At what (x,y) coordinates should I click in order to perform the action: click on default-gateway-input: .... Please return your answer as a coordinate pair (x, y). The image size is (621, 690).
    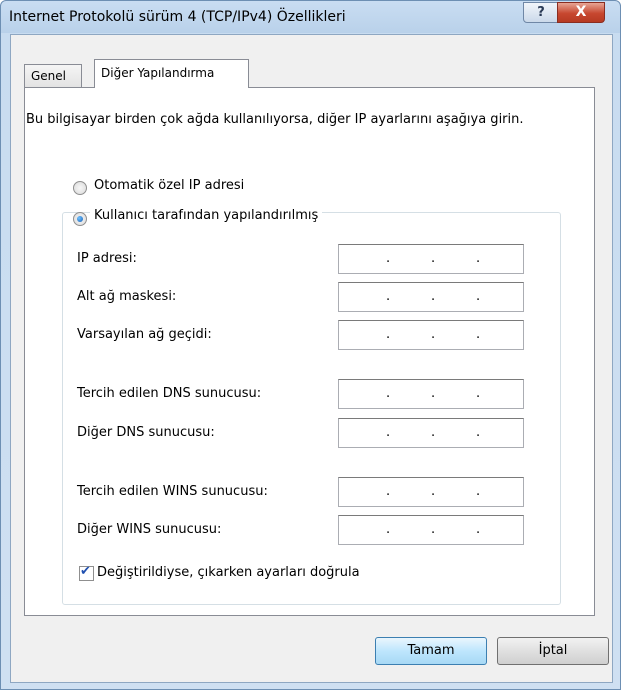
    Looking at the image, I should click on (431, 335).